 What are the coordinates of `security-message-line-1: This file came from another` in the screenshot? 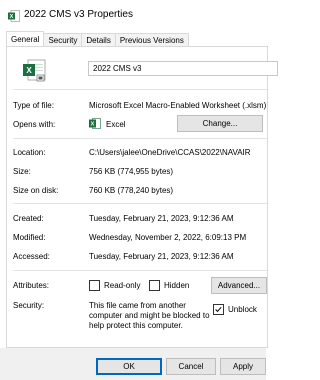 It's located at (137, 305).